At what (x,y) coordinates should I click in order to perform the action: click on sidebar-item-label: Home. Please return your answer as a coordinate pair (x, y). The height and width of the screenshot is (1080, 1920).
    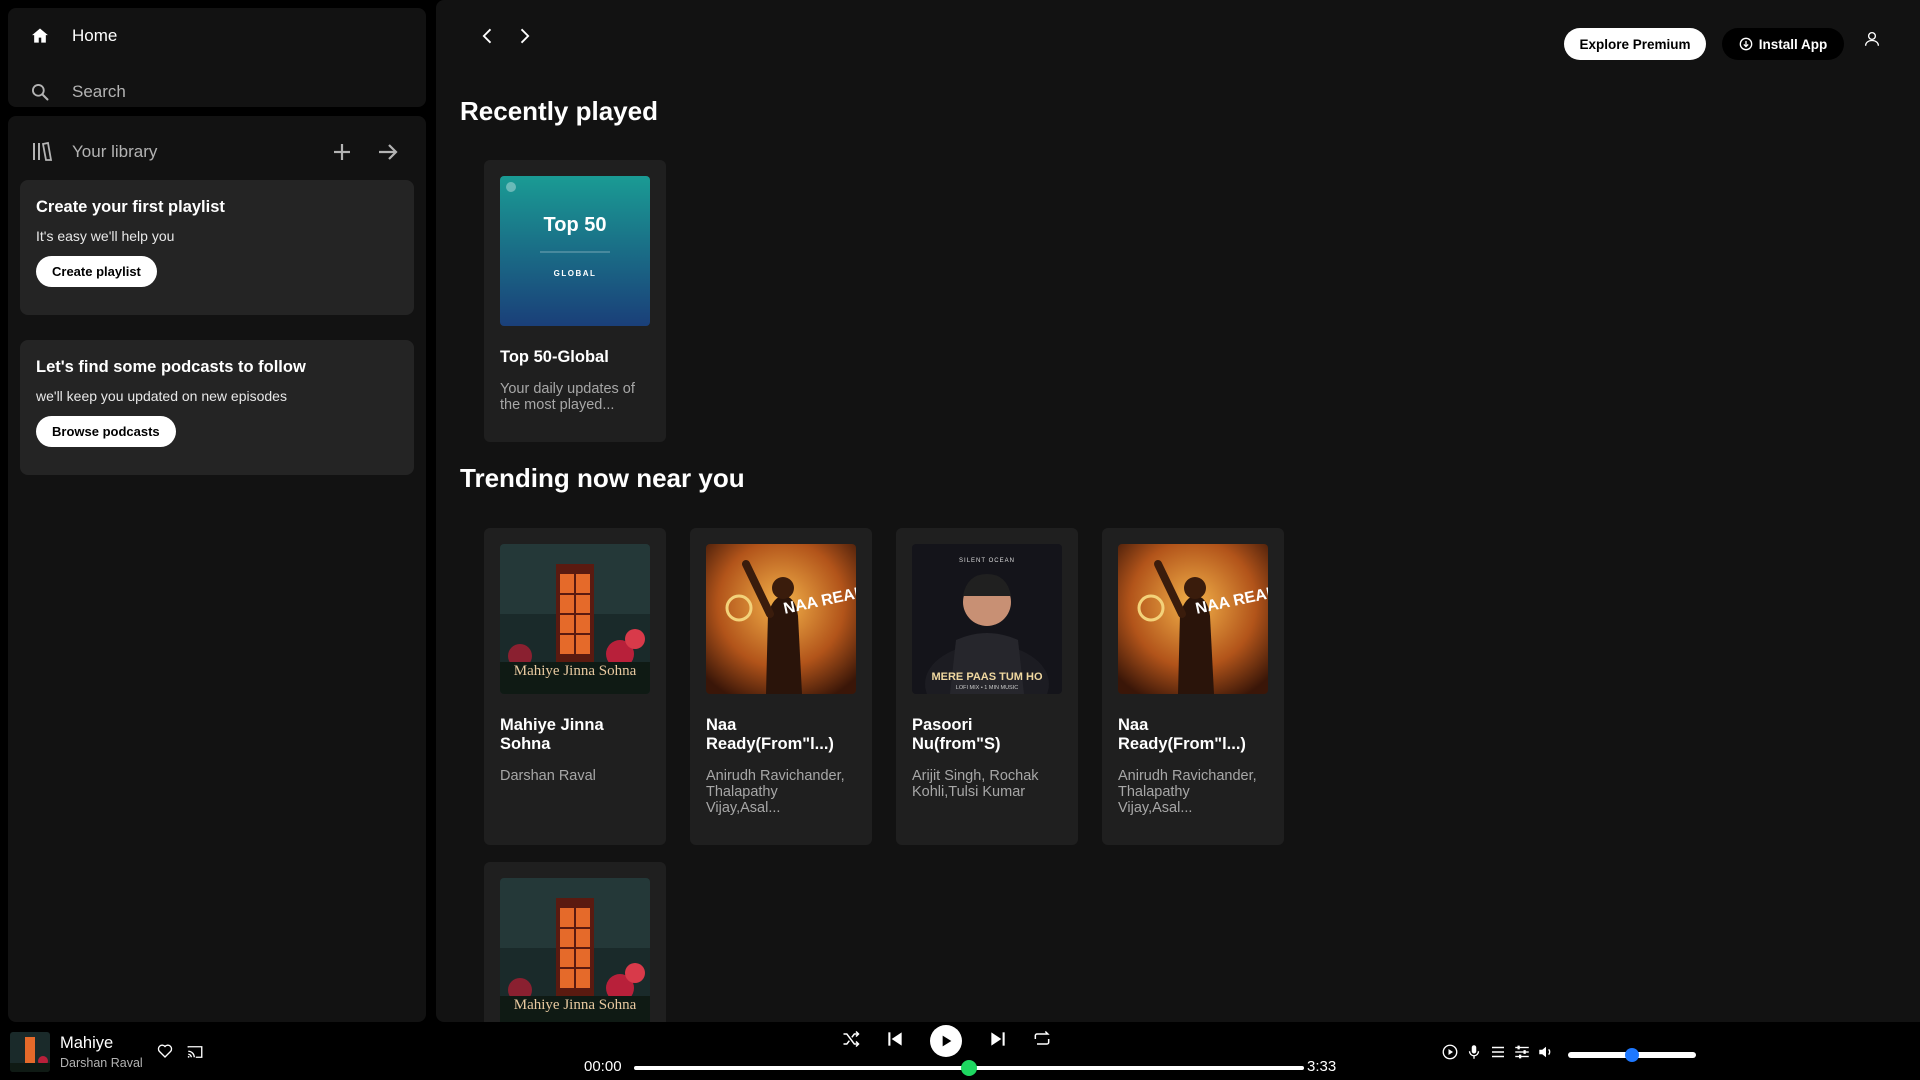
    Looking at the image, I should click on (95, 35).